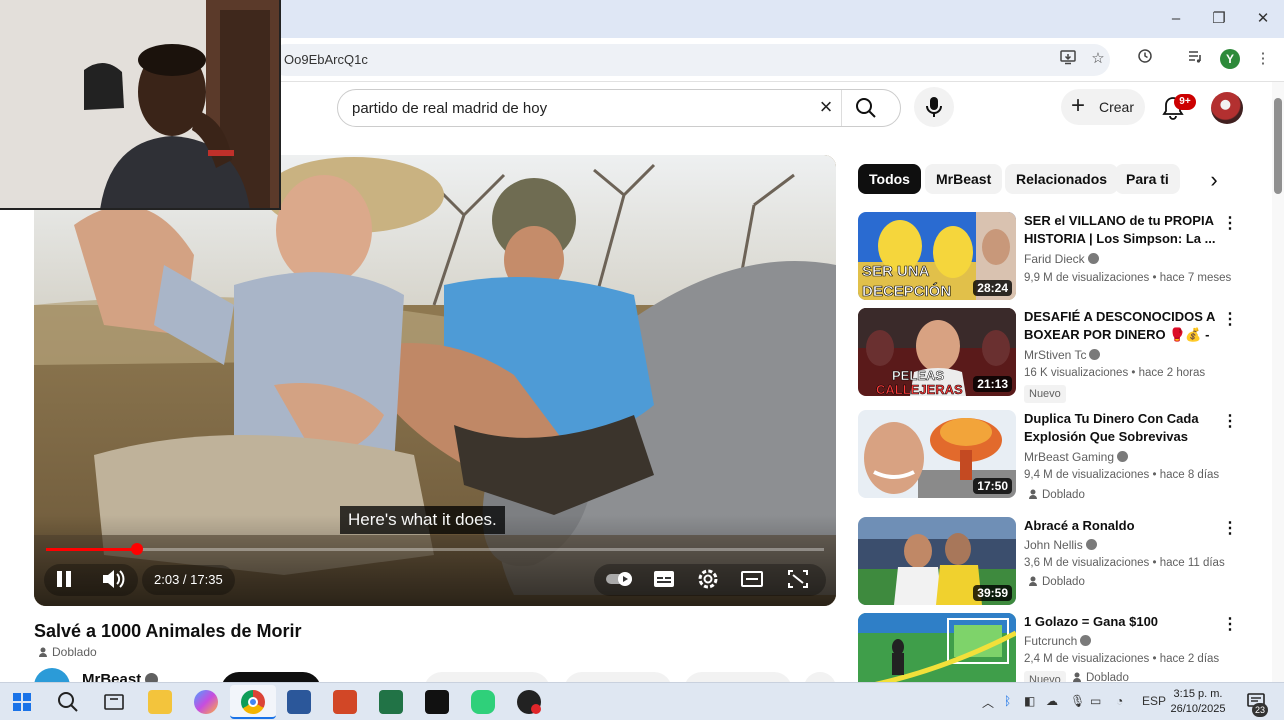  Describe the element at coordinates (1095, 701) in the screenshot. I see `battery-icon: ▭` at that location.